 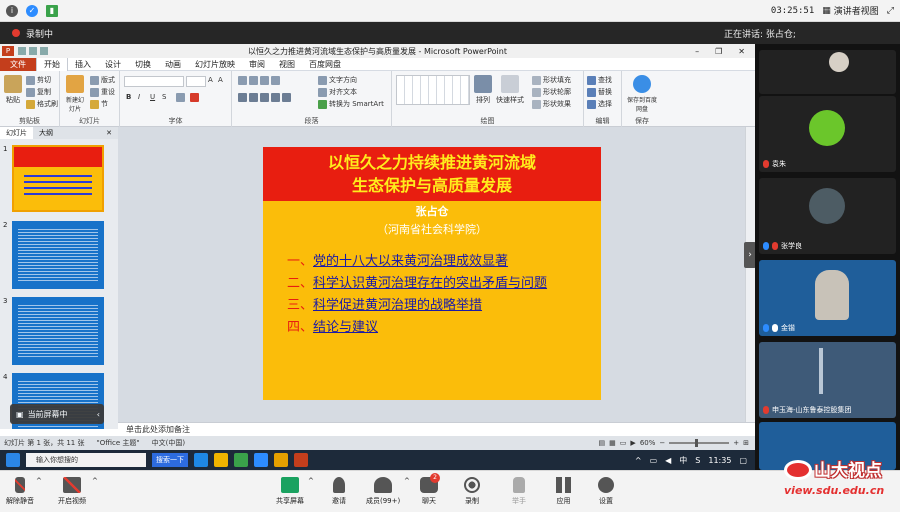 I want to click on windows-taskbar: 输入你想搜的 搜索一下 ^ ▭ ◀ 中 S 11:35 ▢, so click(x=377, y=460).